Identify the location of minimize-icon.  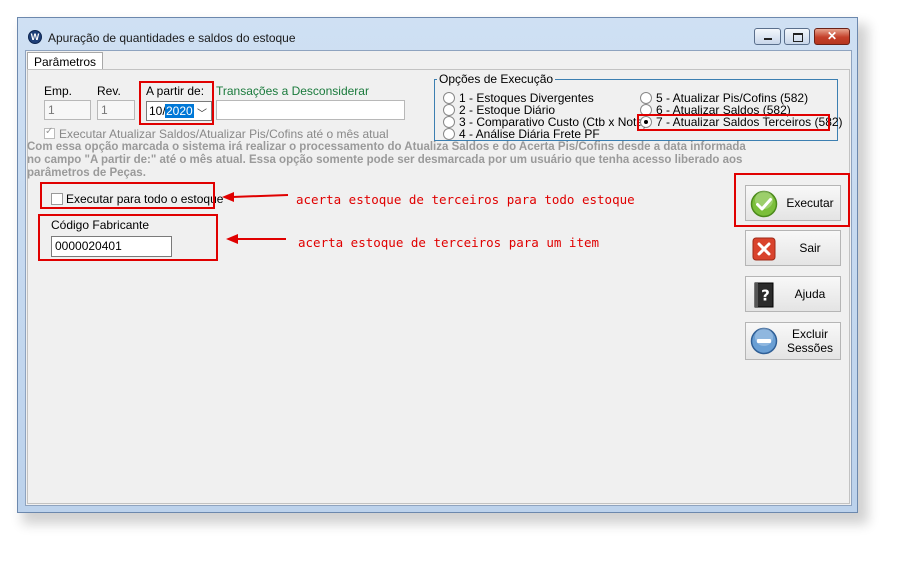
(768, 39).